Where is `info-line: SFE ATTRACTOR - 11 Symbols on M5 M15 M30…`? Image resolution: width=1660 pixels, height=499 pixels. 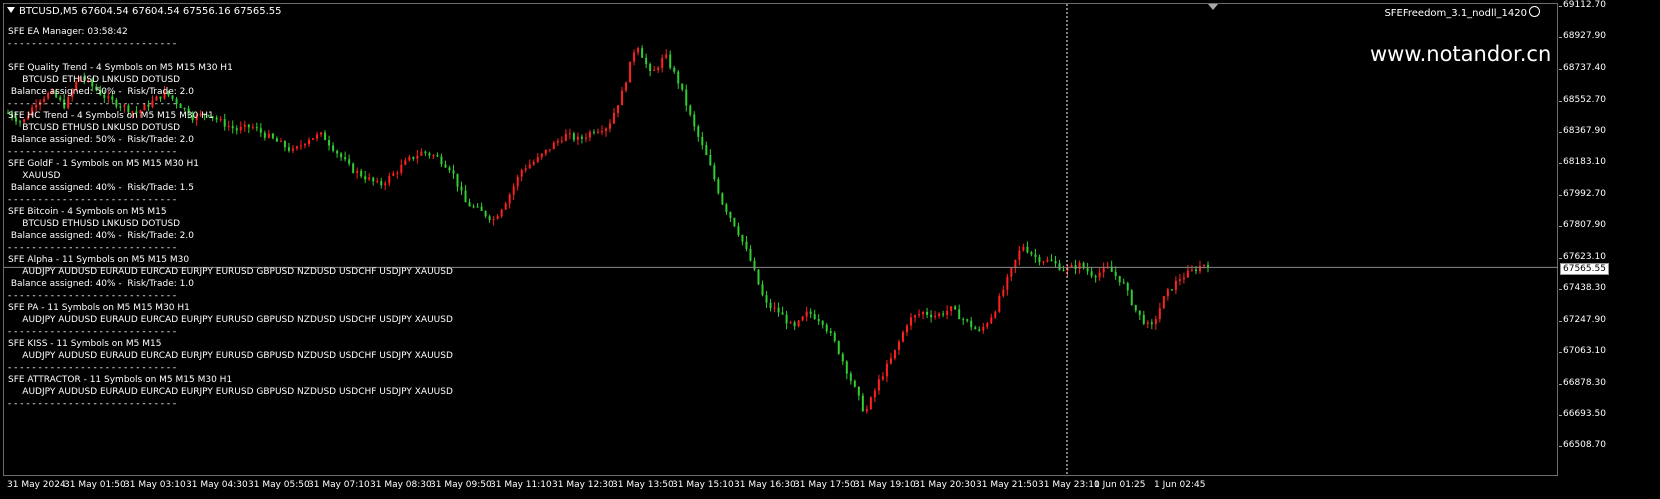
info-line: SFE ATTRACTOR - 11 Symbols on M5 M15 M30… is located at coordinates (120, 380).